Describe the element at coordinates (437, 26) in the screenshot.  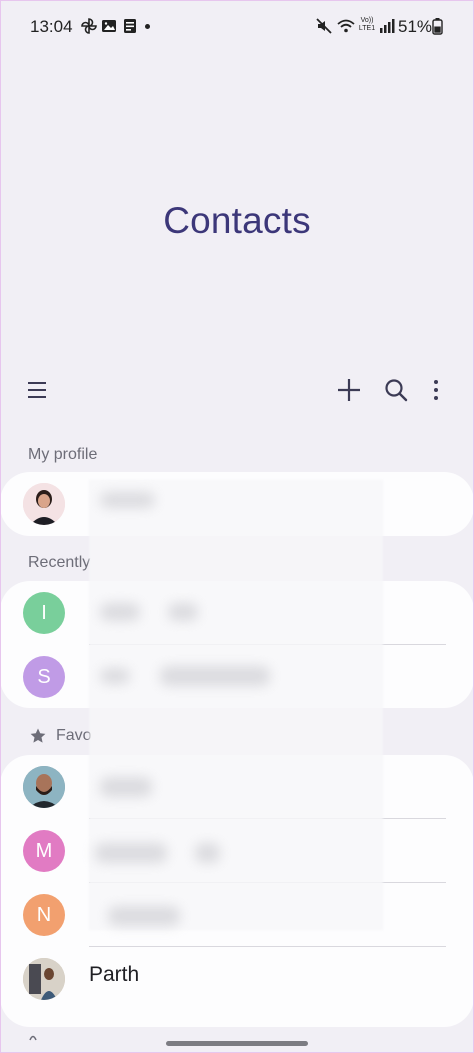
I see `battery-icon` at that location.